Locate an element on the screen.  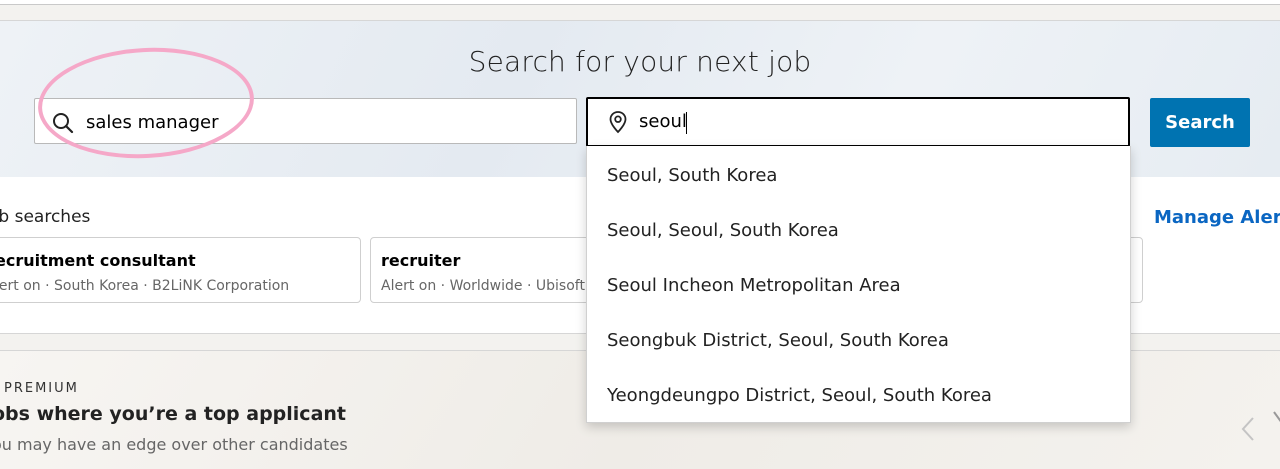
location-input is located at coordinates (839, 121).